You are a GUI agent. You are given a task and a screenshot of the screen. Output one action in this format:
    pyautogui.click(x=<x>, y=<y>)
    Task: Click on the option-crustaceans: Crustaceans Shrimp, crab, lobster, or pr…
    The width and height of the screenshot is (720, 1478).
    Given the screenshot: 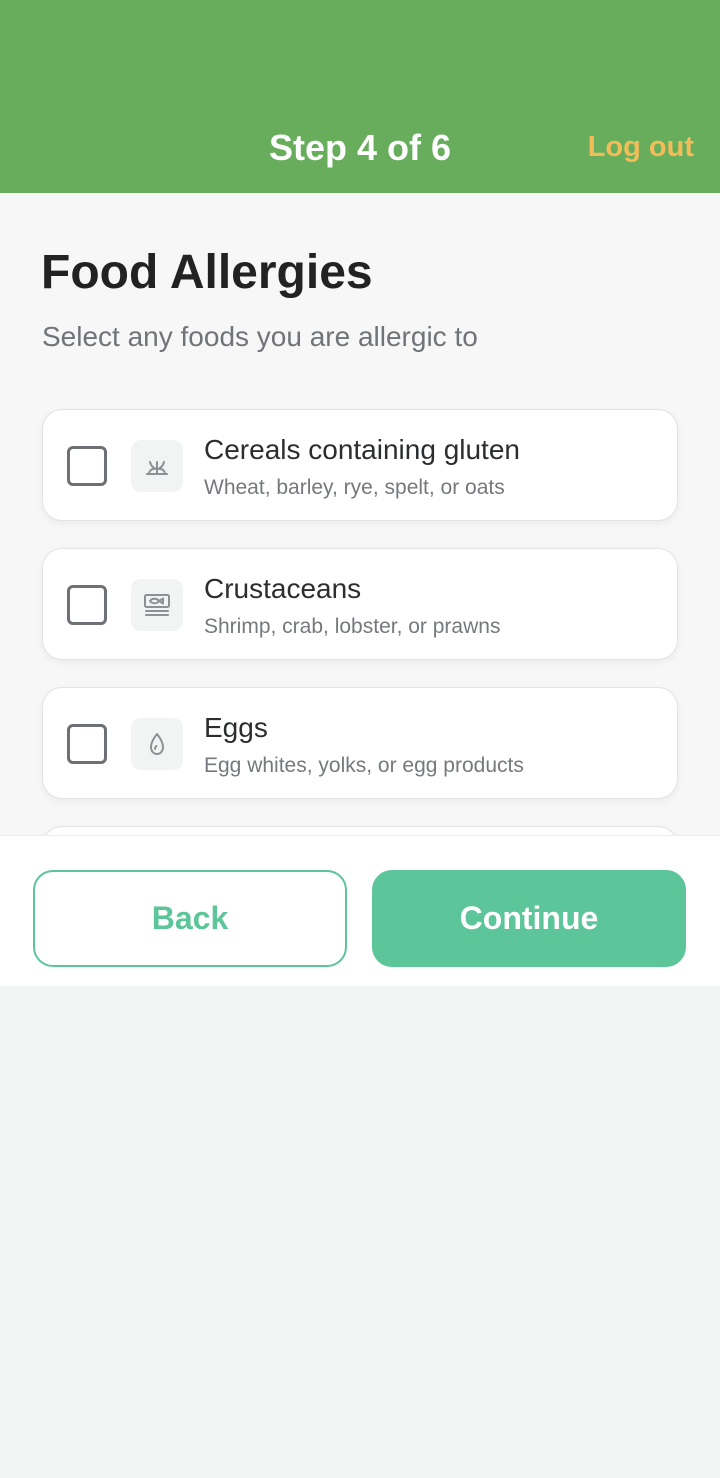 What is the action you would take?
    pyautogui.click(x=360, y=604)
    